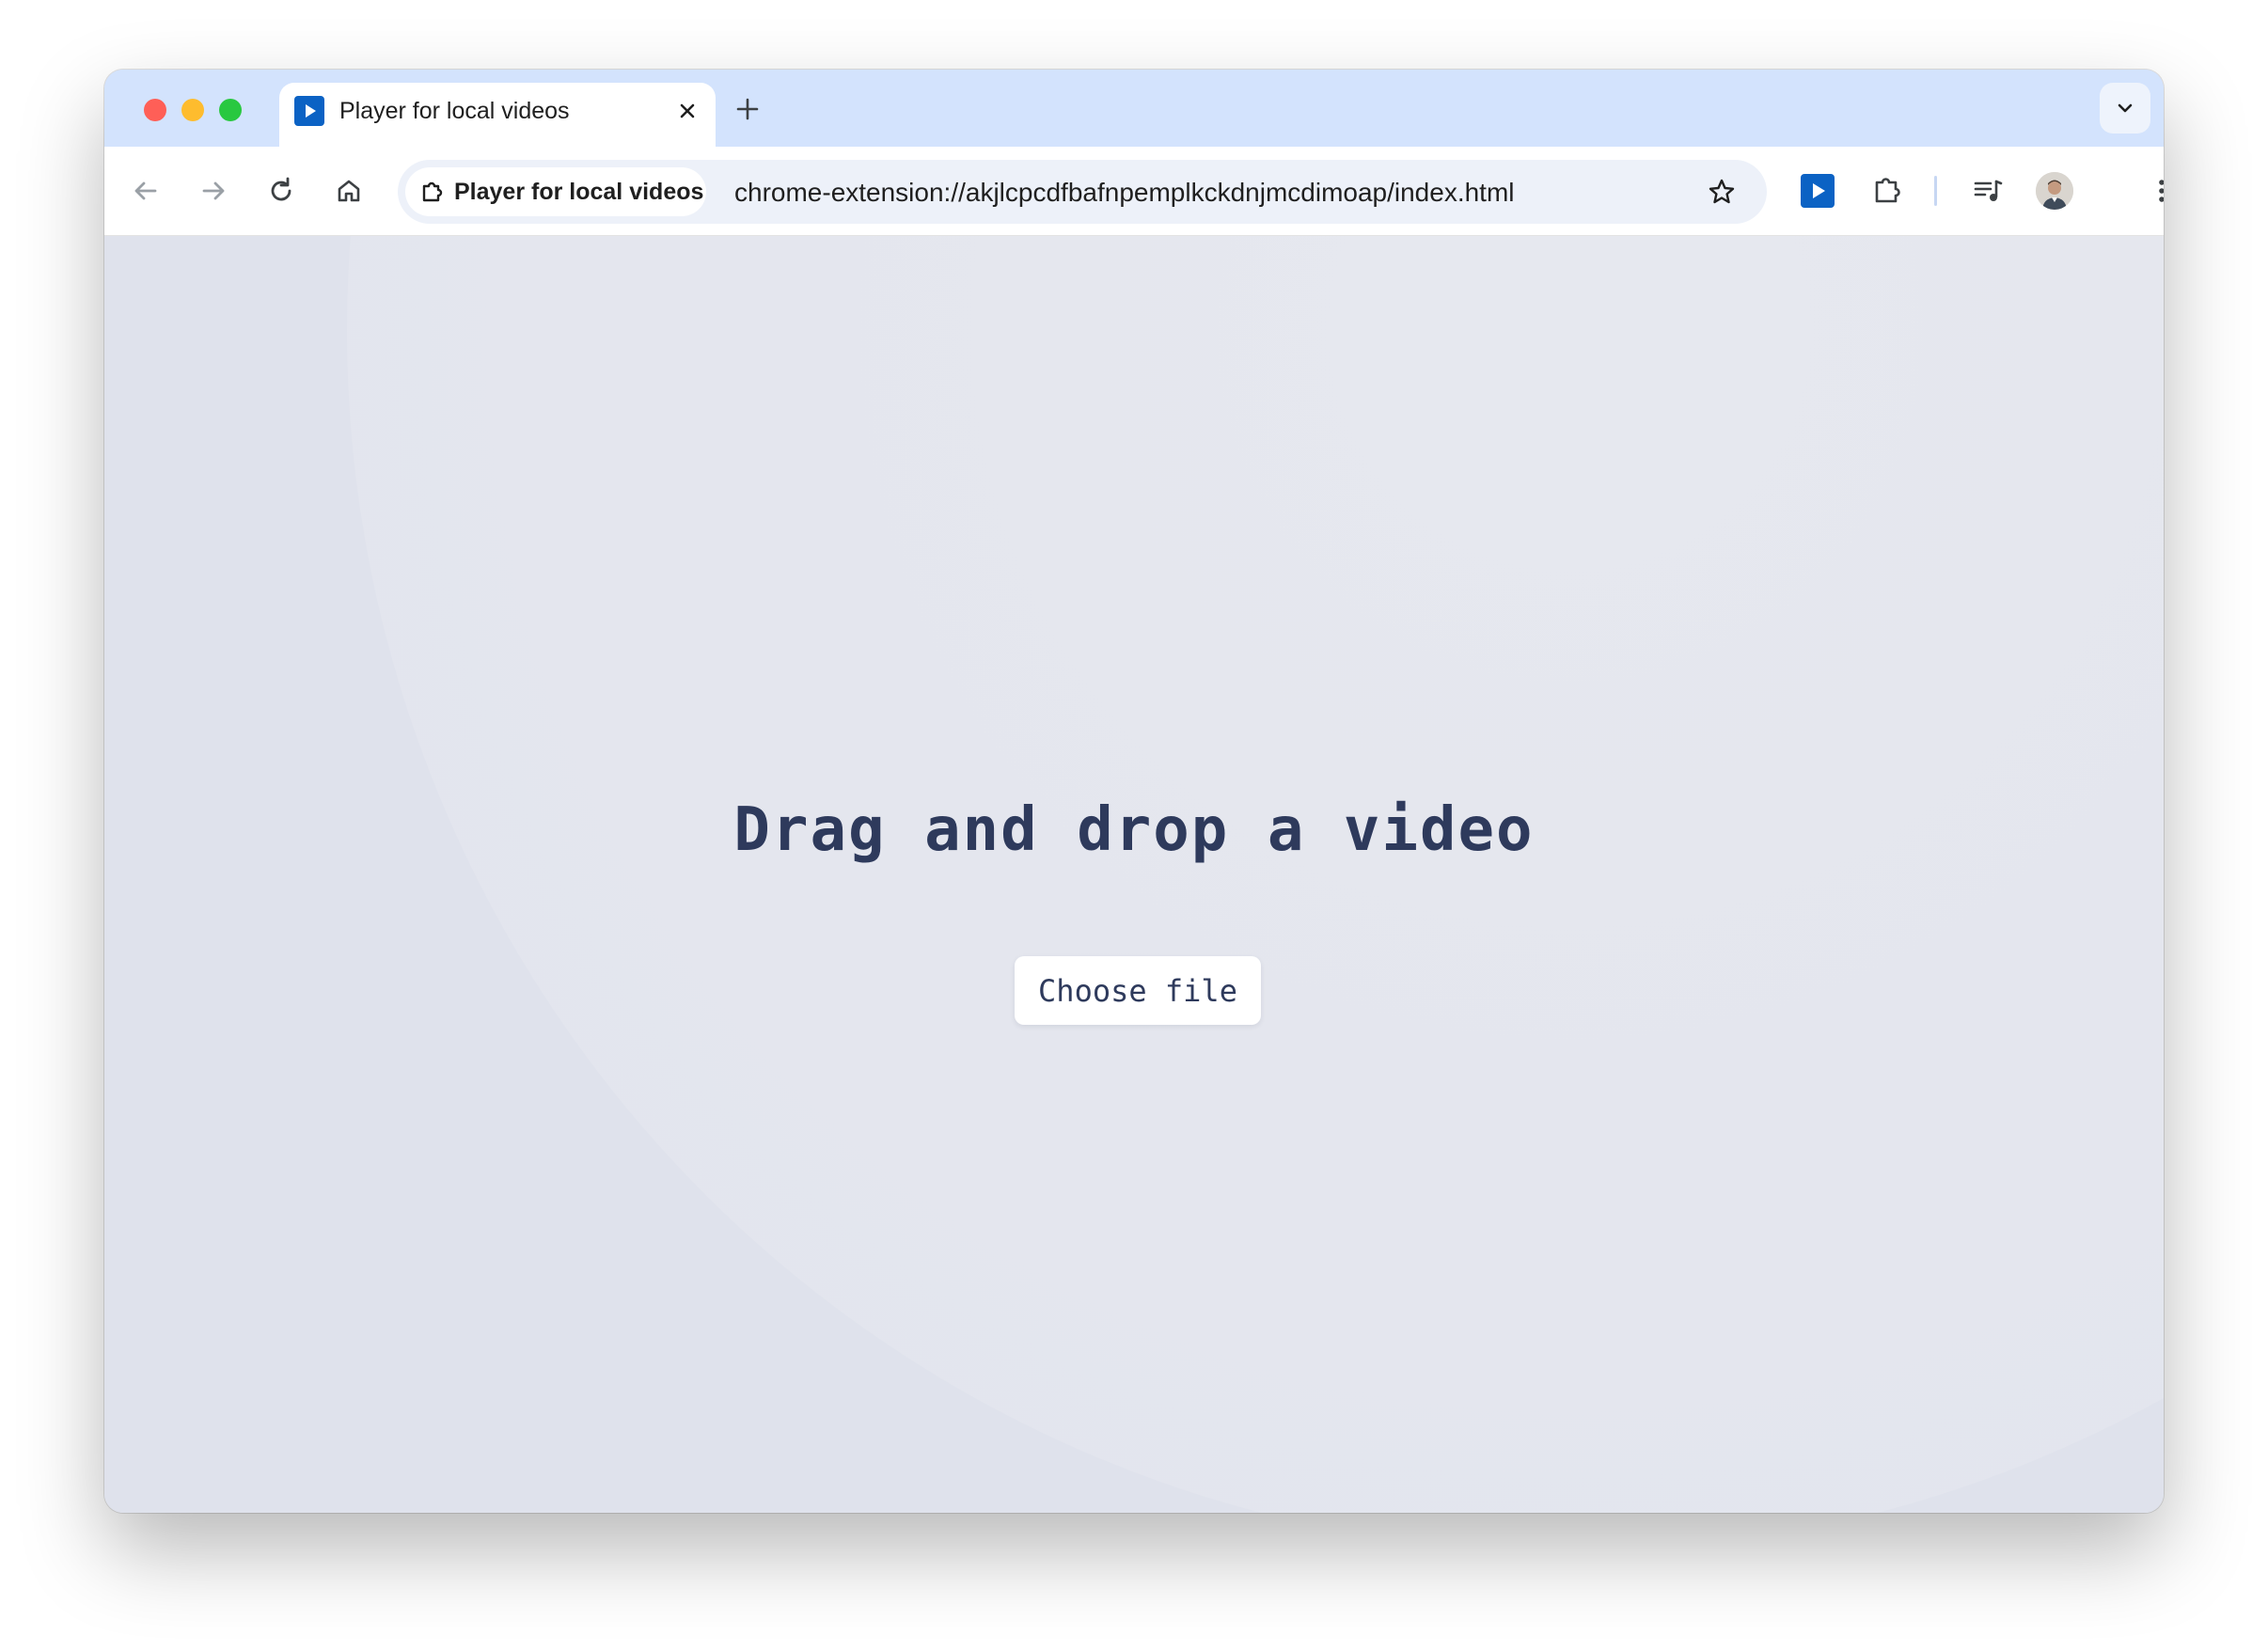  I want to click on close-window-button, so click(155, 110).